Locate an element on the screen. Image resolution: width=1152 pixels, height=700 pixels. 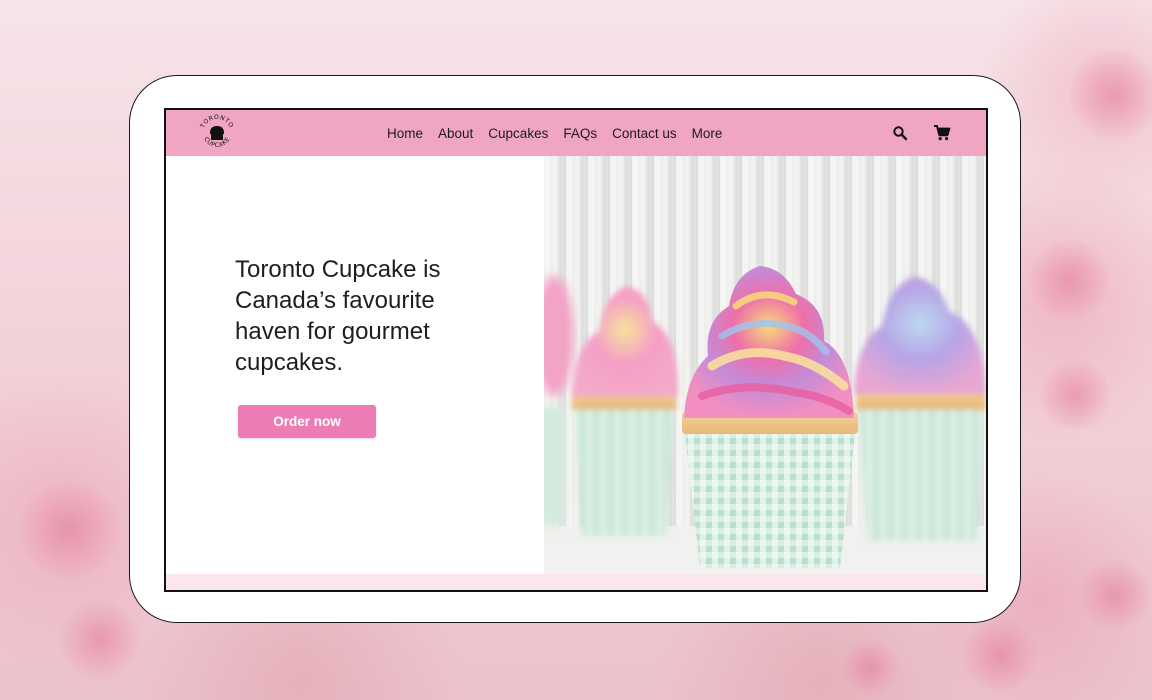
nav-menu: Home About Cupcakes FAQs Contact us More is located at coordinates (554, 133).